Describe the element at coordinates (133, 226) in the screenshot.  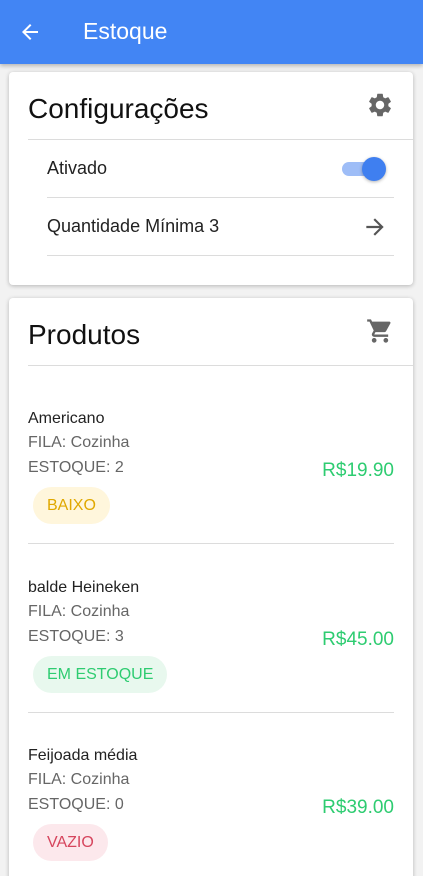
I see `min-quantity-label: Quantidade Mínima 3` at that location.